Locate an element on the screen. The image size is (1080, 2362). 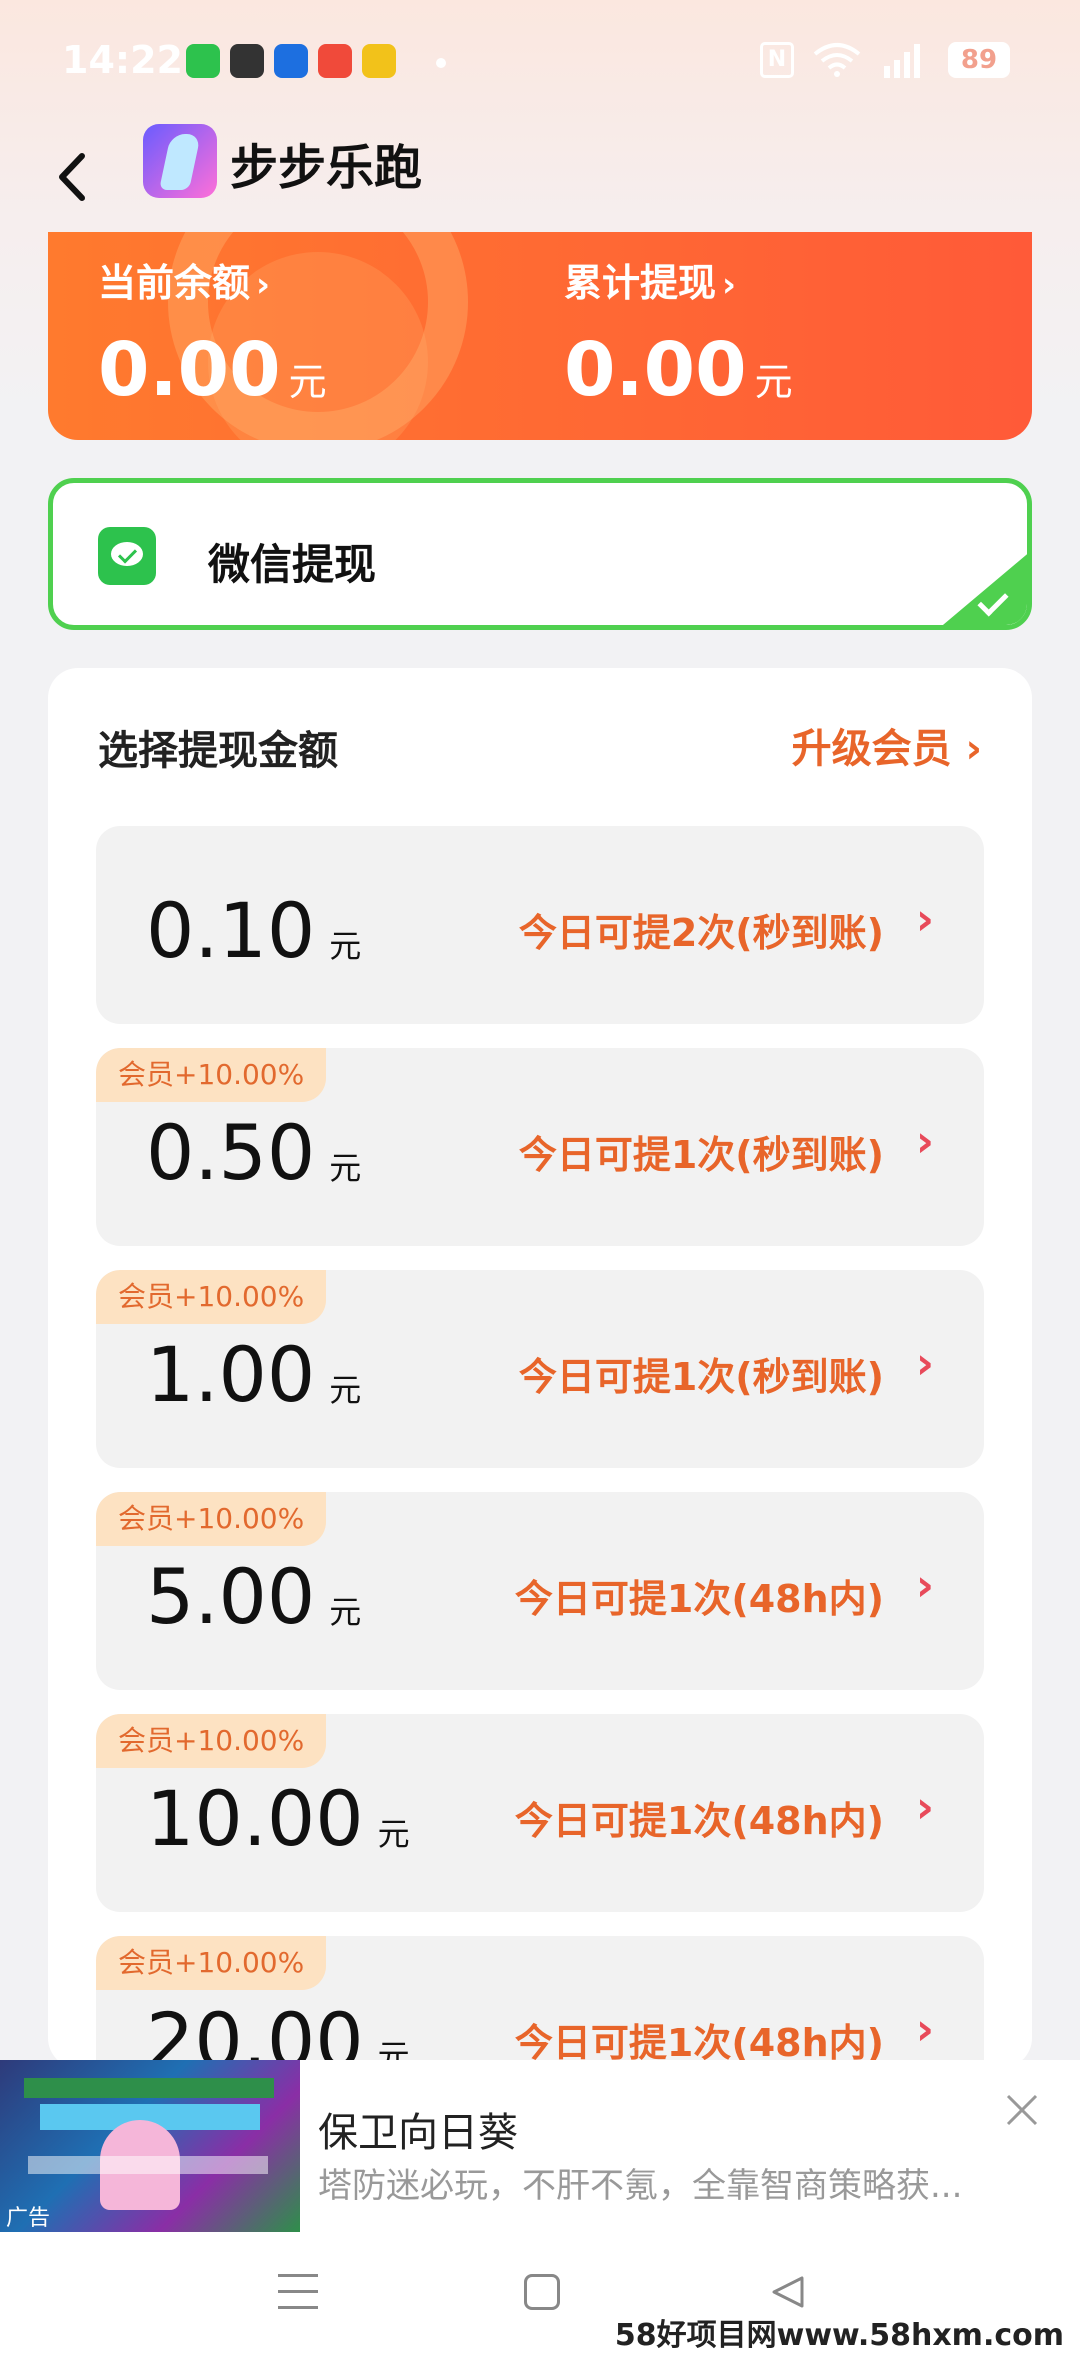
wechat-withdraw-option: 微信提现 is located at coordinates (540, 554).